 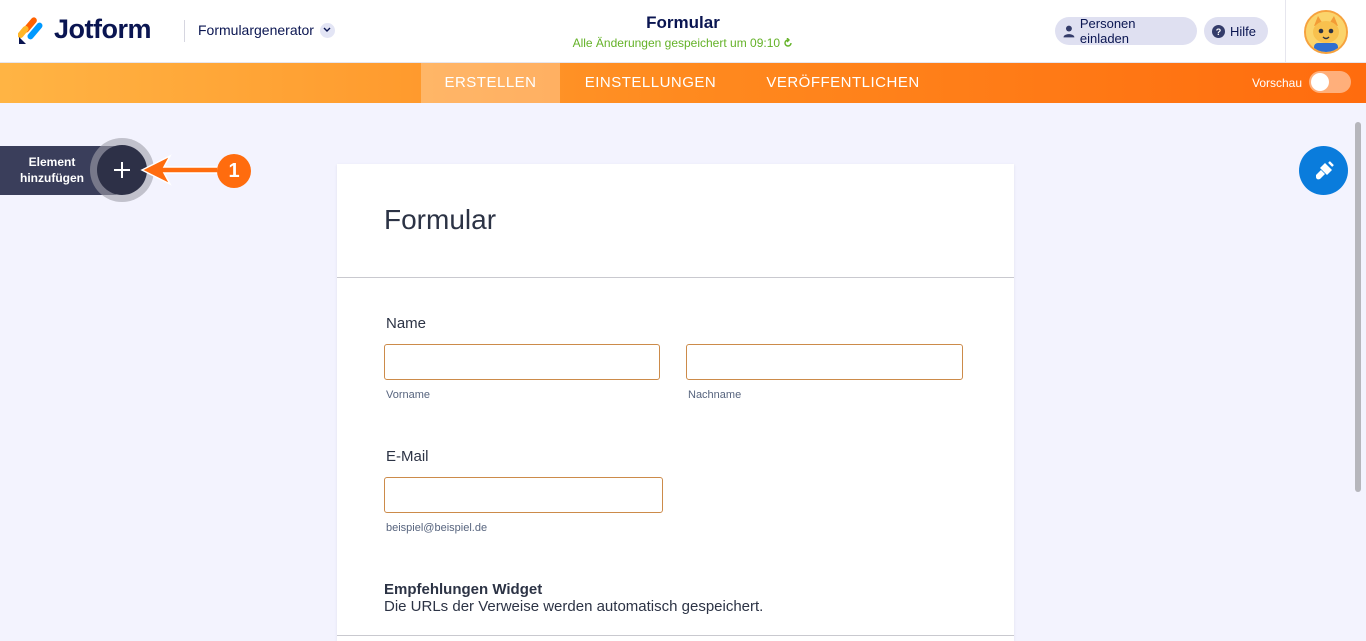 I want to click on generator-dropdown: Formulargenerator, so click(x=266, y=30).